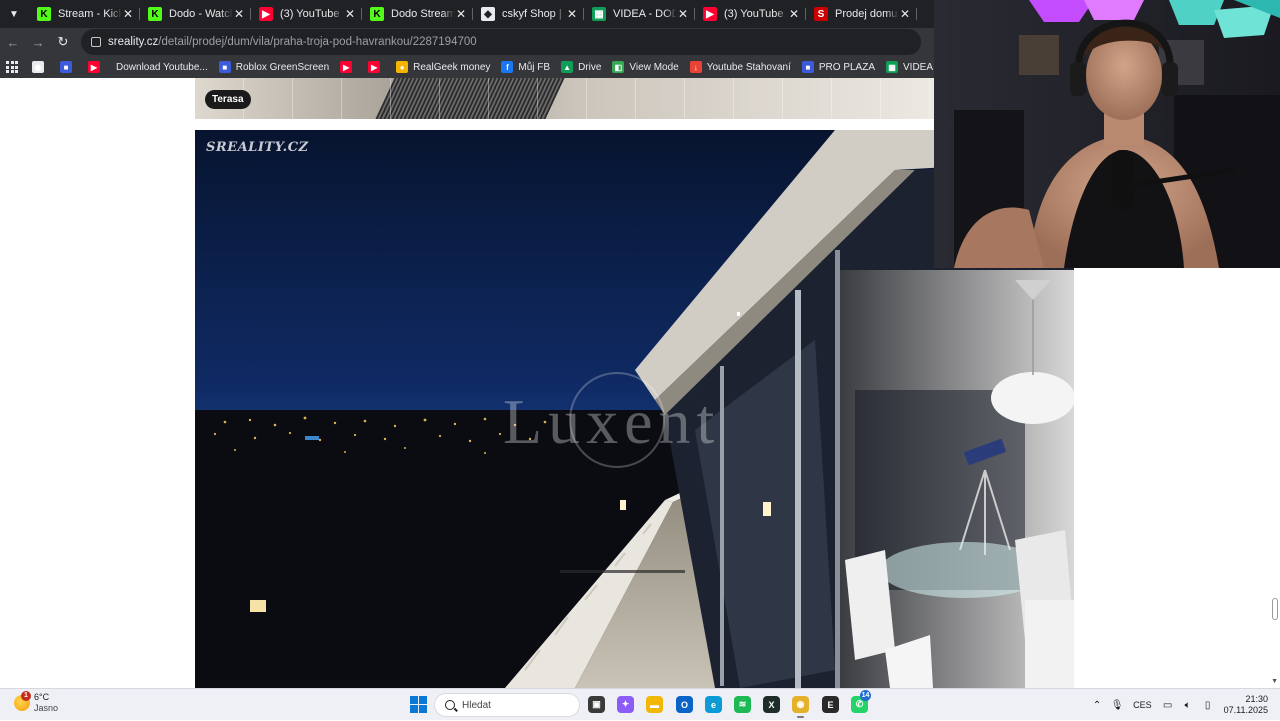 The image size is (1280, 721). I want to click on microphone-icon: 🎙︎, so click(1117, 705).